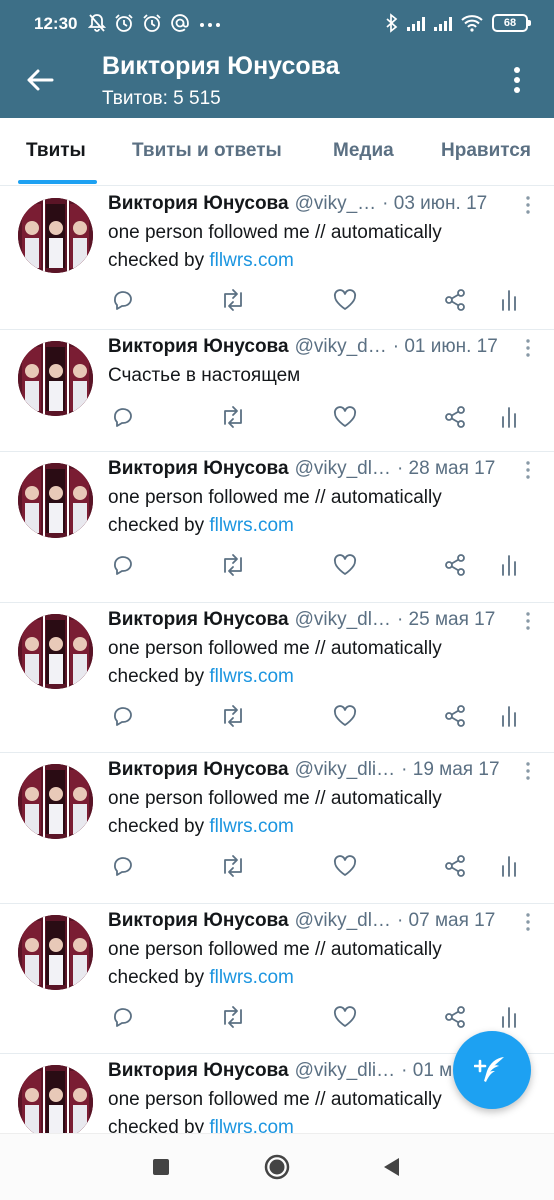 The image size is (554, 1200). Describe the element at coordinates (363, 151) in the screenshot. I see `tab-media: Медиа` at that location.